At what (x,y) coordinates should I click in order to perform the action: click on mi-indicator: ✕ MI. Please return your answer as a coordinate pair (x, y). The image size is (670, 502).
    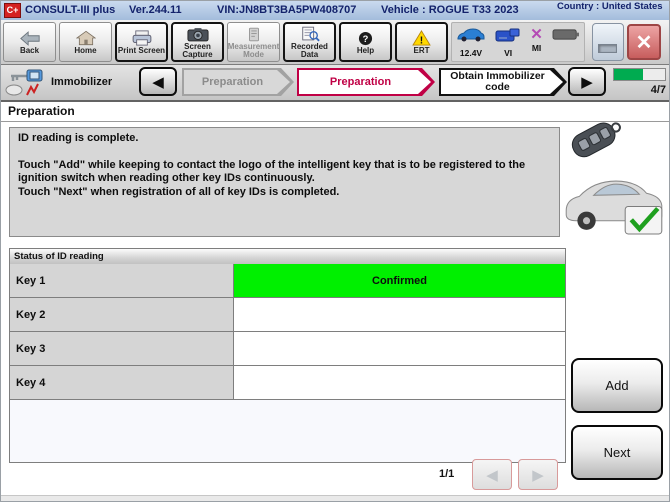
    Looking at the image, I should click on (536, 39).